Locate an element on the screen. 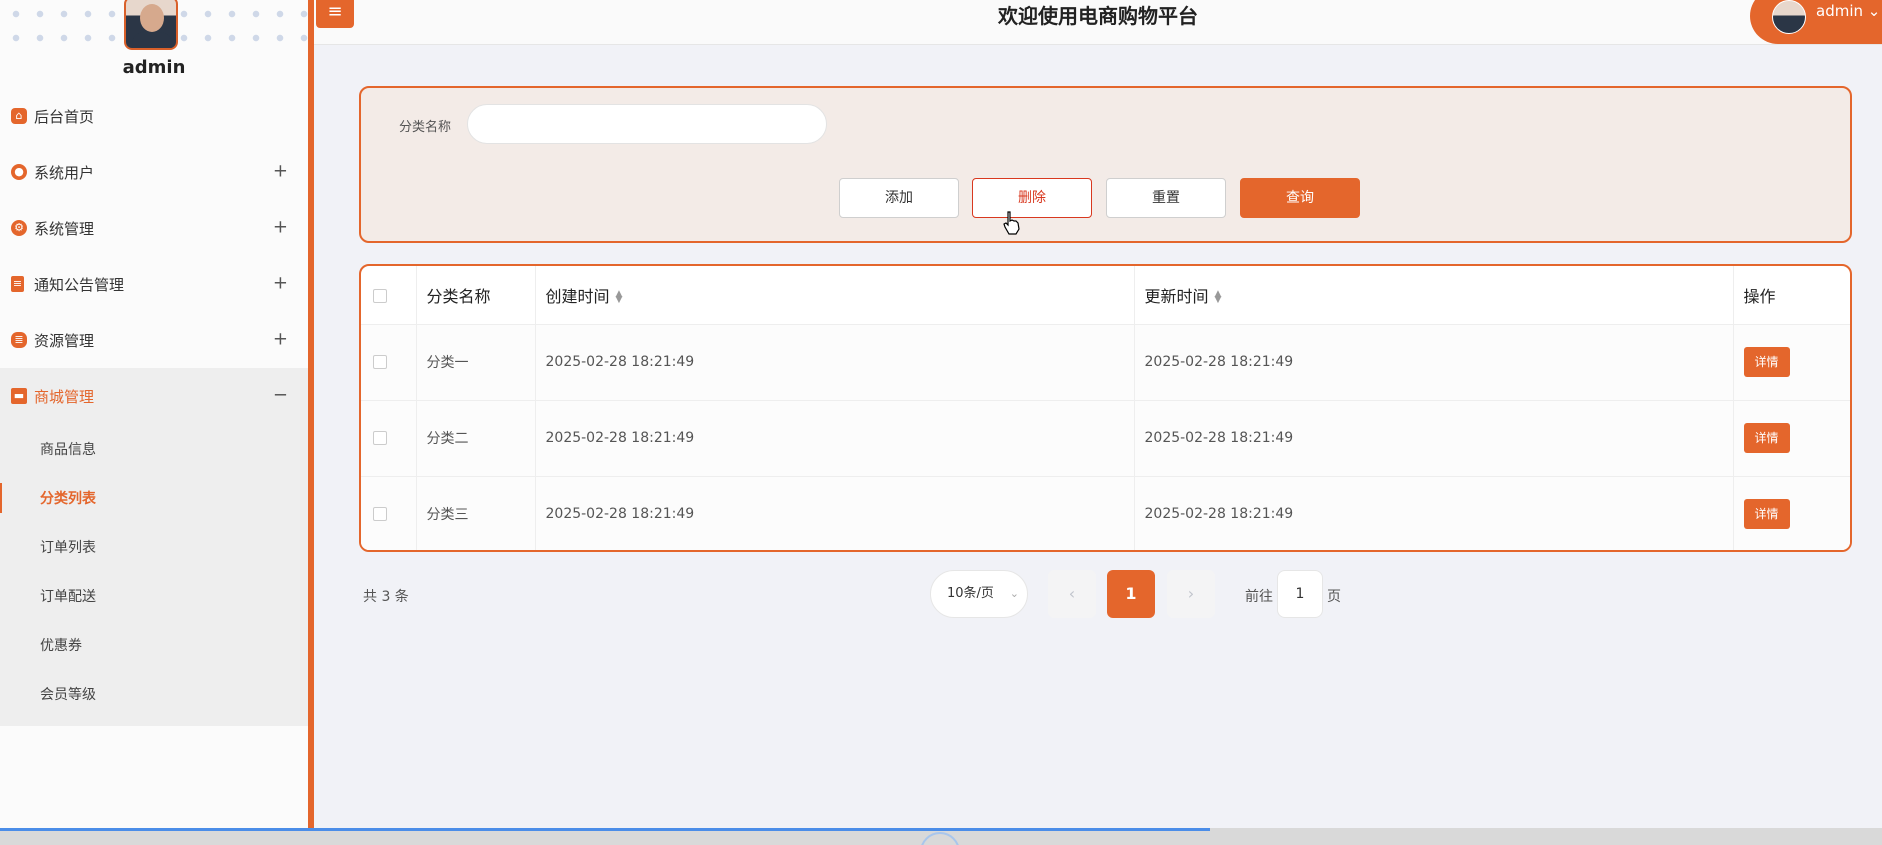 The width and height of the screenshot is (1882, 845). sidebar-item-shop-management: ▬ 商城管理 − is located at coordinates (154, 396).